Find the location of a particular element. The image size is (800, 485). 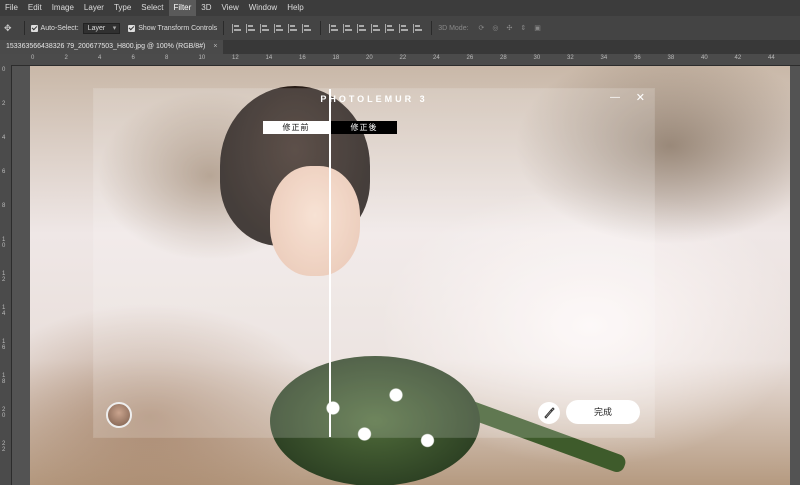

align-top-icon is located at coordinates (237, 28).